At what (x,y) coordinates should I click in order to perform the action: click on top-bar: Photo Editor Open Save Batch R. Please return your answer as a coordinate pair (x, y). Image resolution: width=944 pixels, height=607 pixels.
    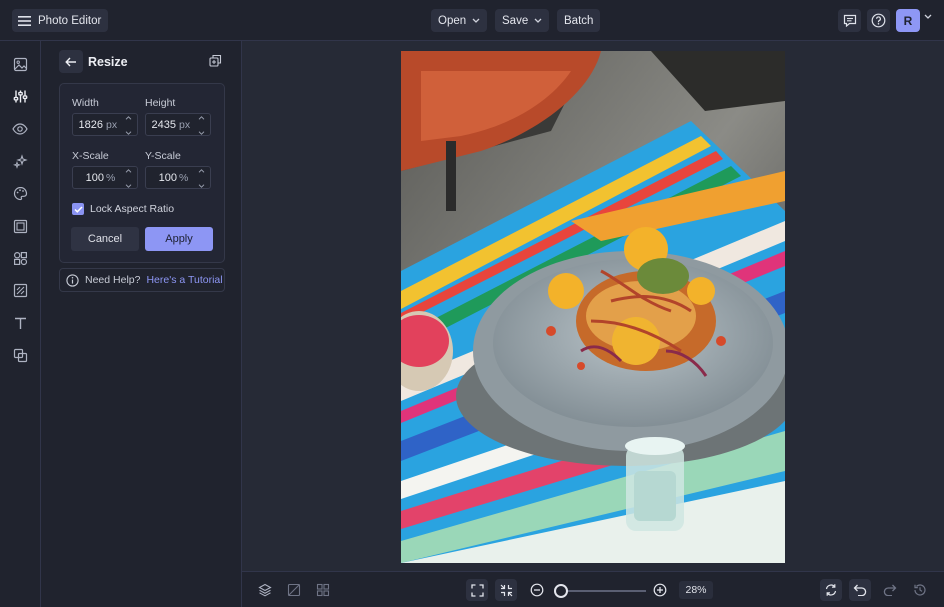
    Looking at the image, I should click on (472, 20).